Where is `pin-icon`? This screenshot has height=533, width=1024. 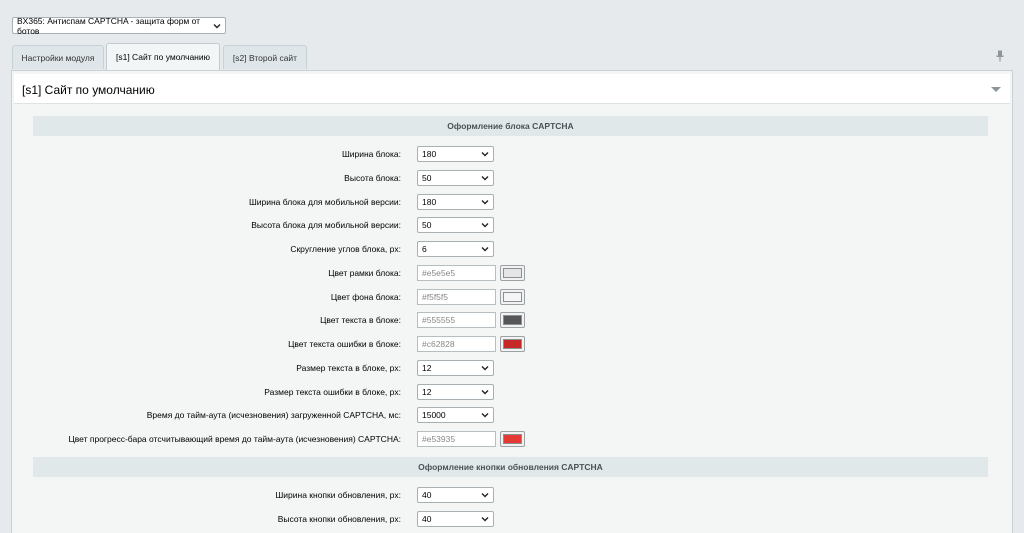
pin-icon is located at coordinates (1000, 56).